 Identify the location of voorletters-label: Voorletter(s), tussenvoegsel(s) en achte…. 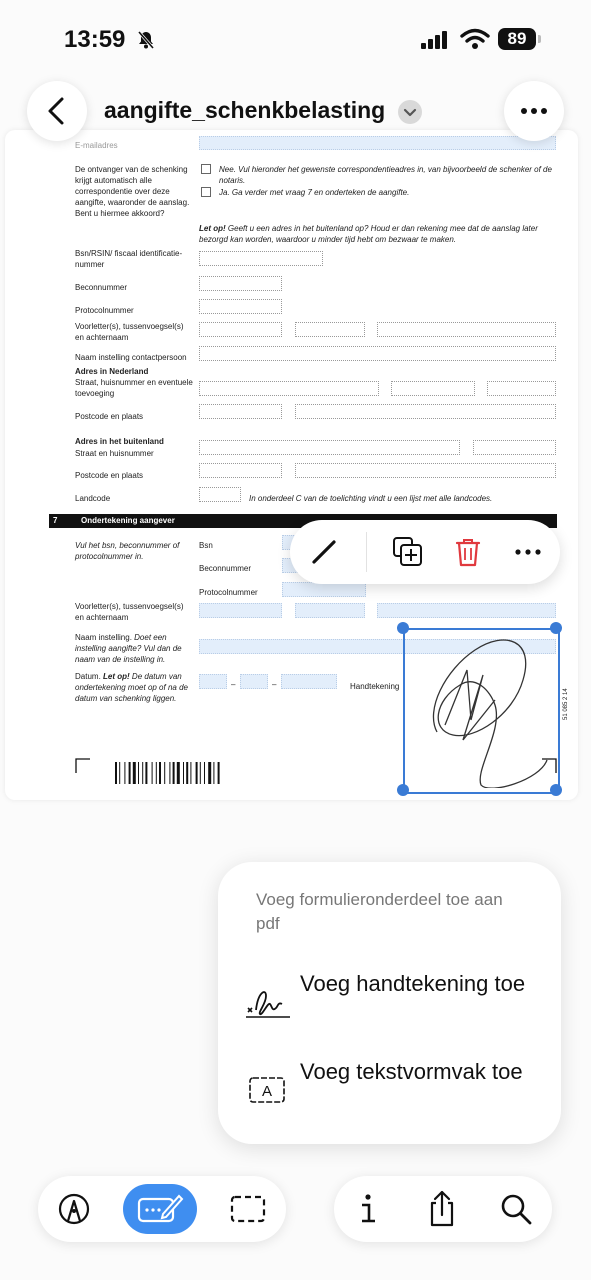
(129, 332).